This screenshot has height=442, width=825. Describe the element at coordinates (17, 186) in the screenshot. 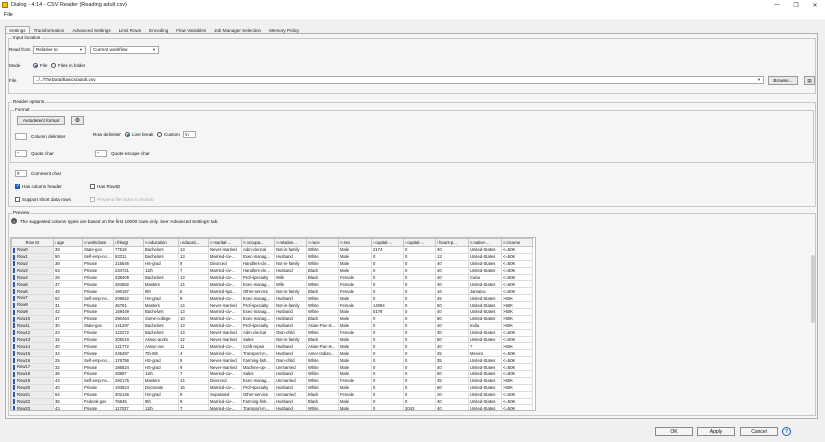

I see `has-column-header-checkbox` at that location.